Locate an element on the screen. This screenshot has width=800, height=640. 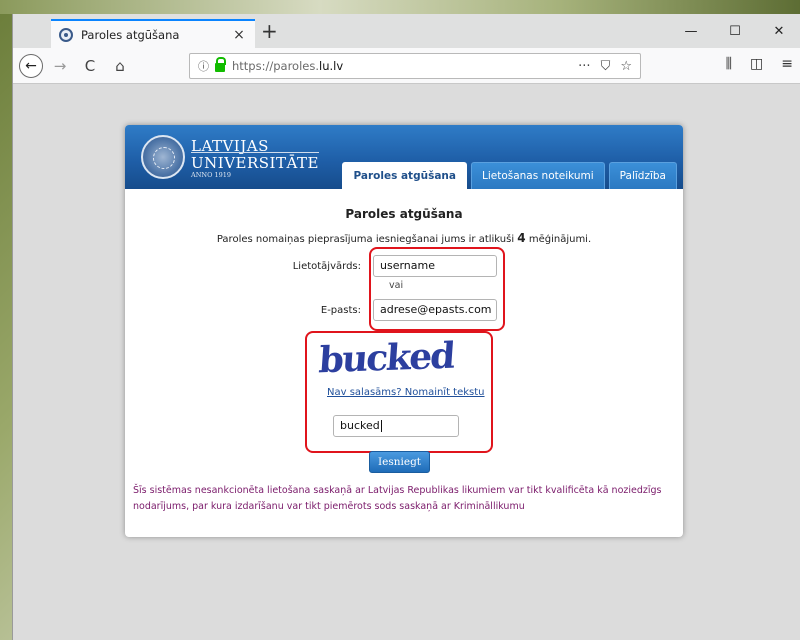
url-text: https://paroles.lu.lv is located at coordinates (405, 66).